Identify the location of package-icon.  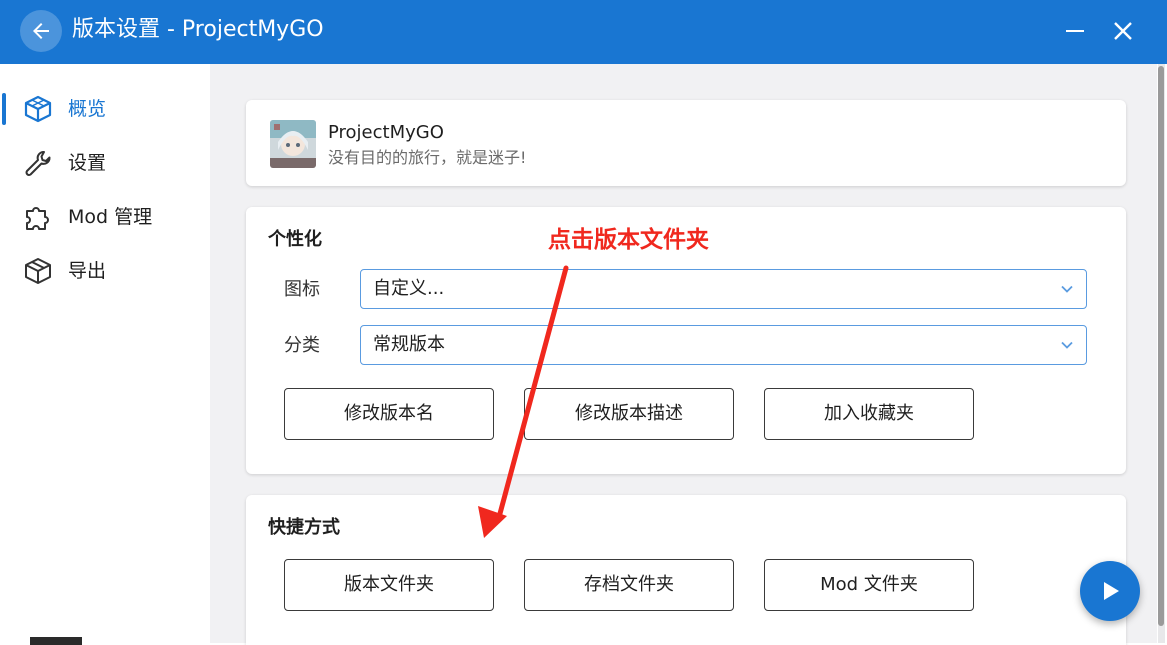
(38, 271).